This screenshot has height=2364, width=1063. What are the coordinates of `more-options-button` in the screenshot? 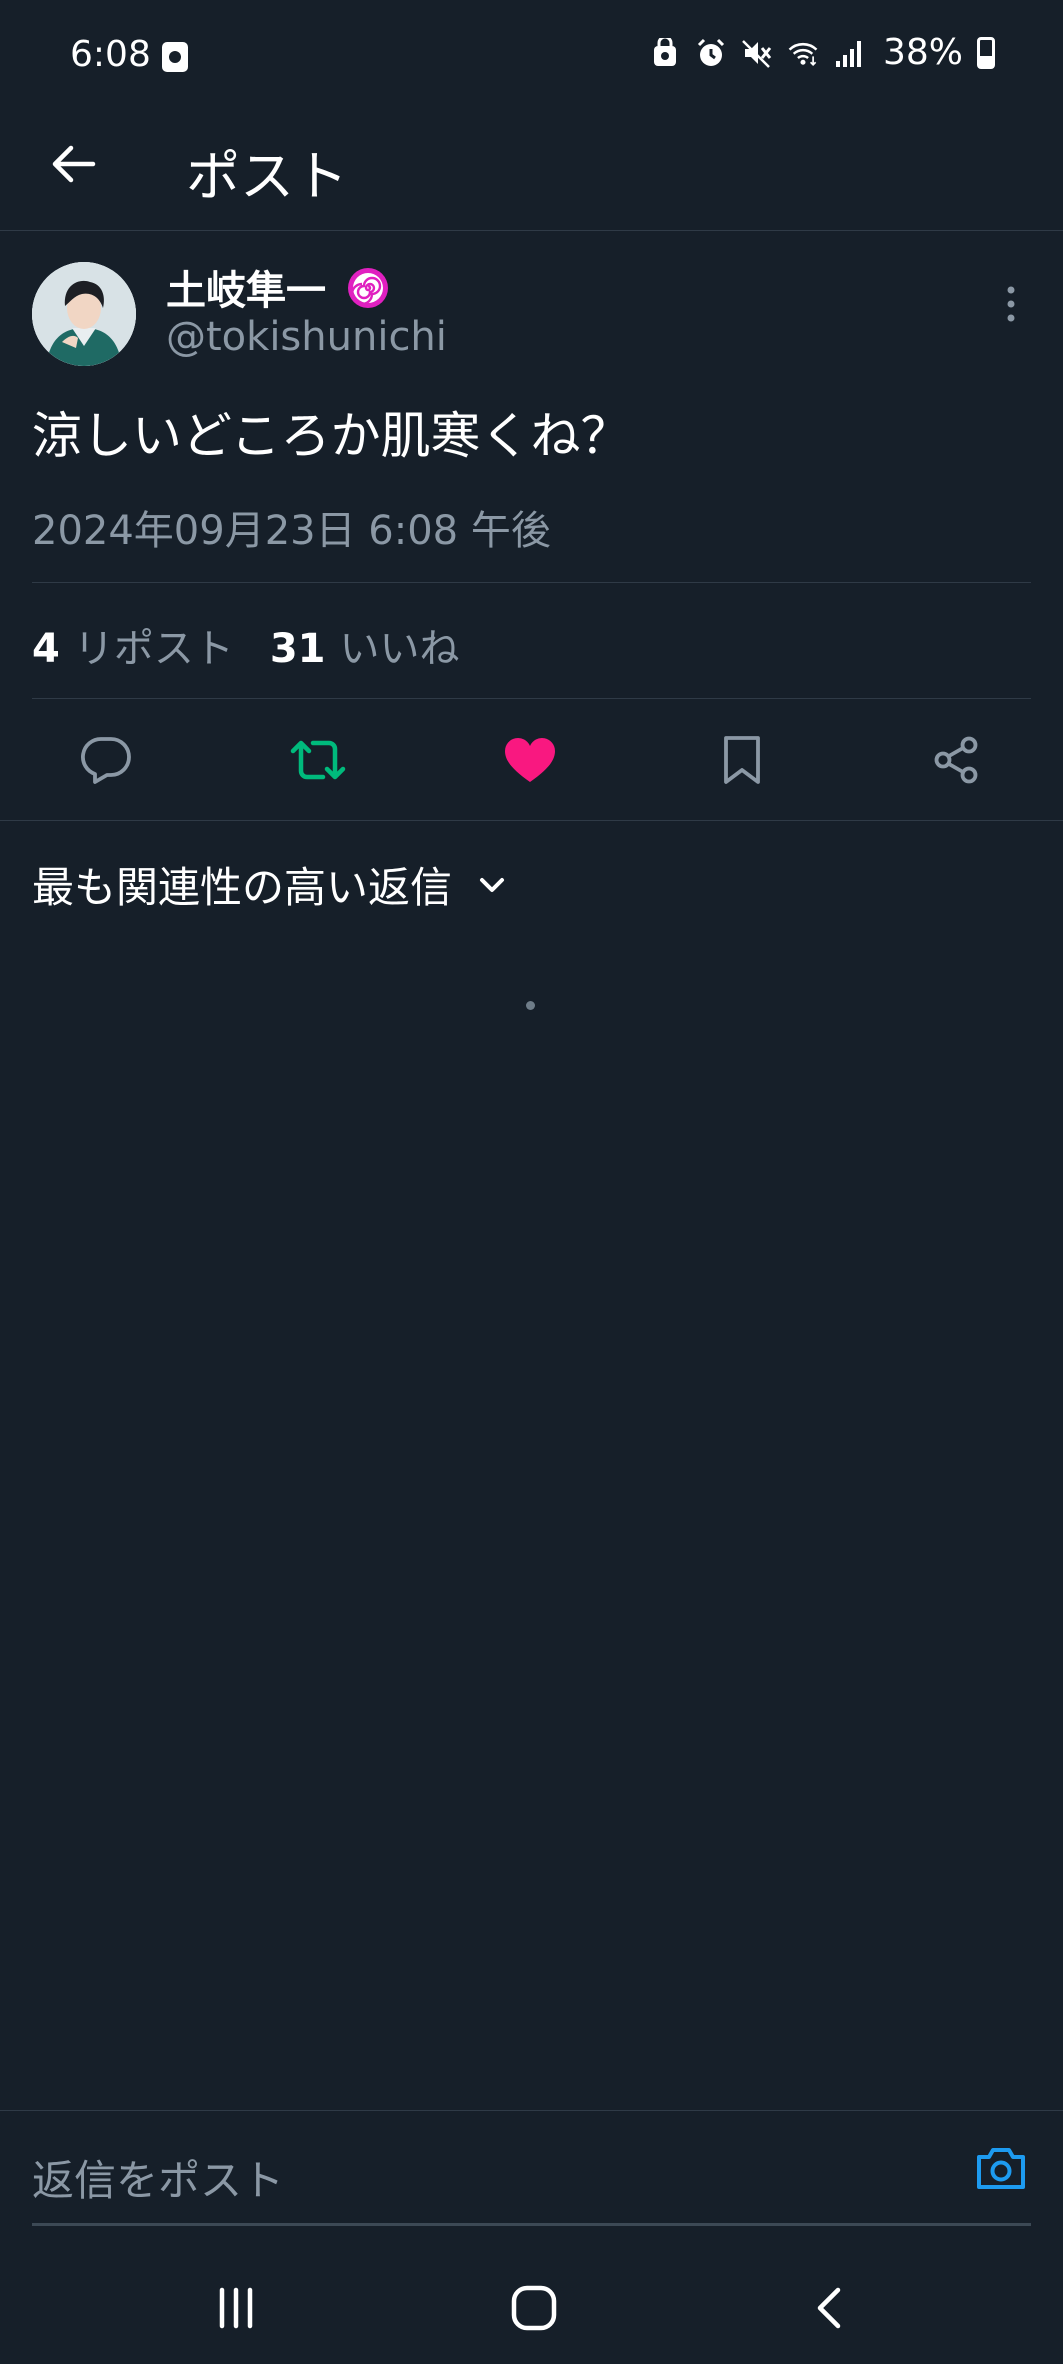 It's located at (1011, 304).